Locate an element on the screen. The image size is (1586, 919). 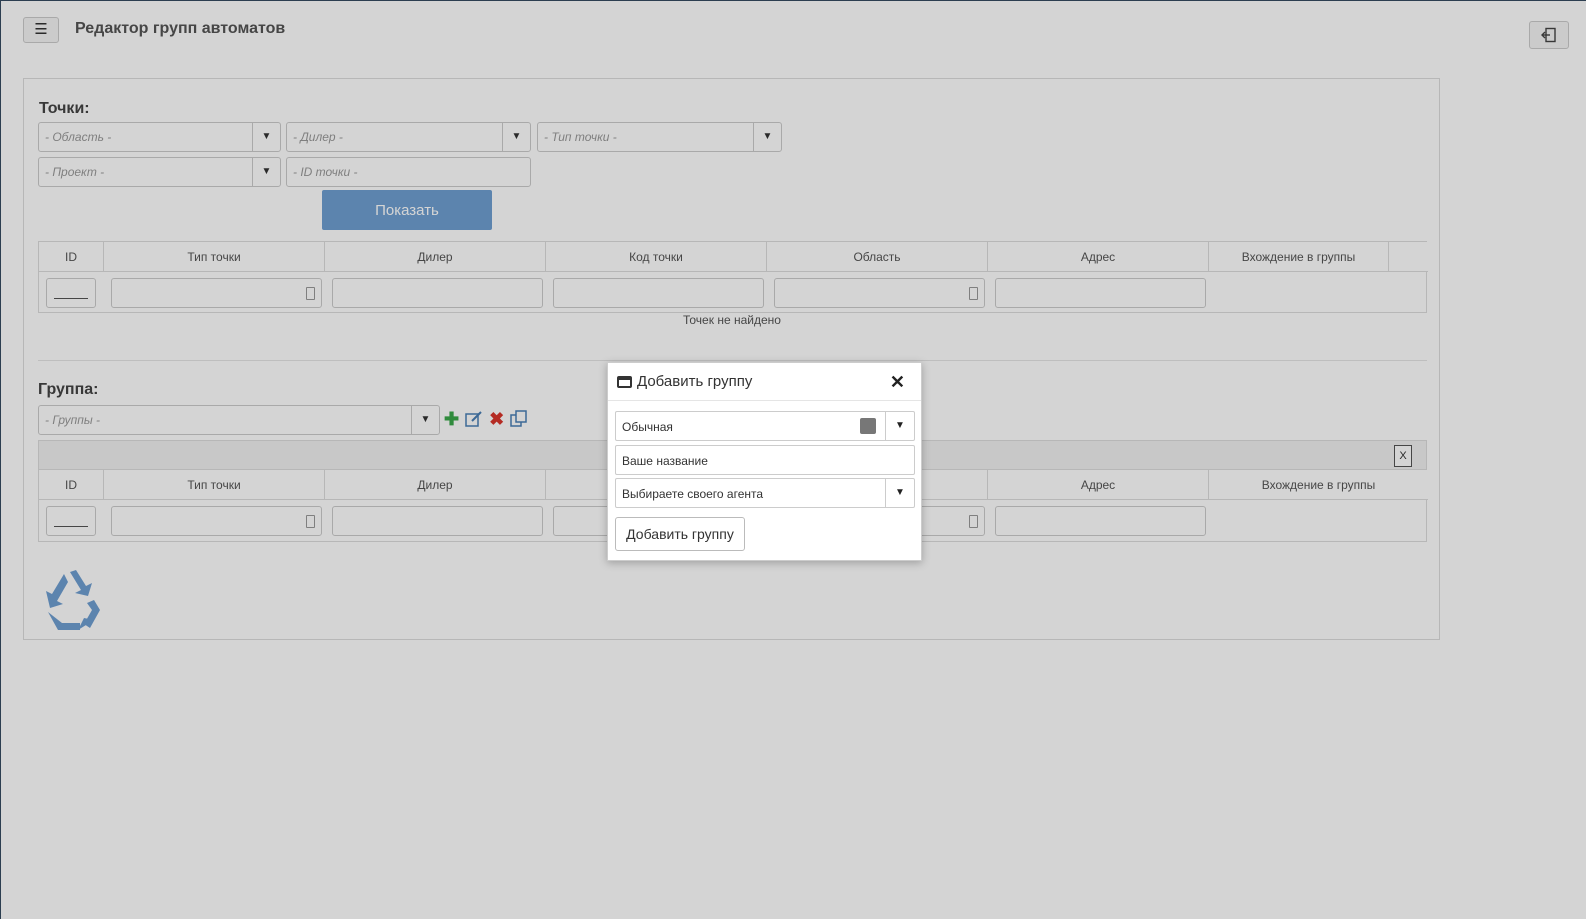
group-name-input: Ваше название is located at coordinates (765, 460).